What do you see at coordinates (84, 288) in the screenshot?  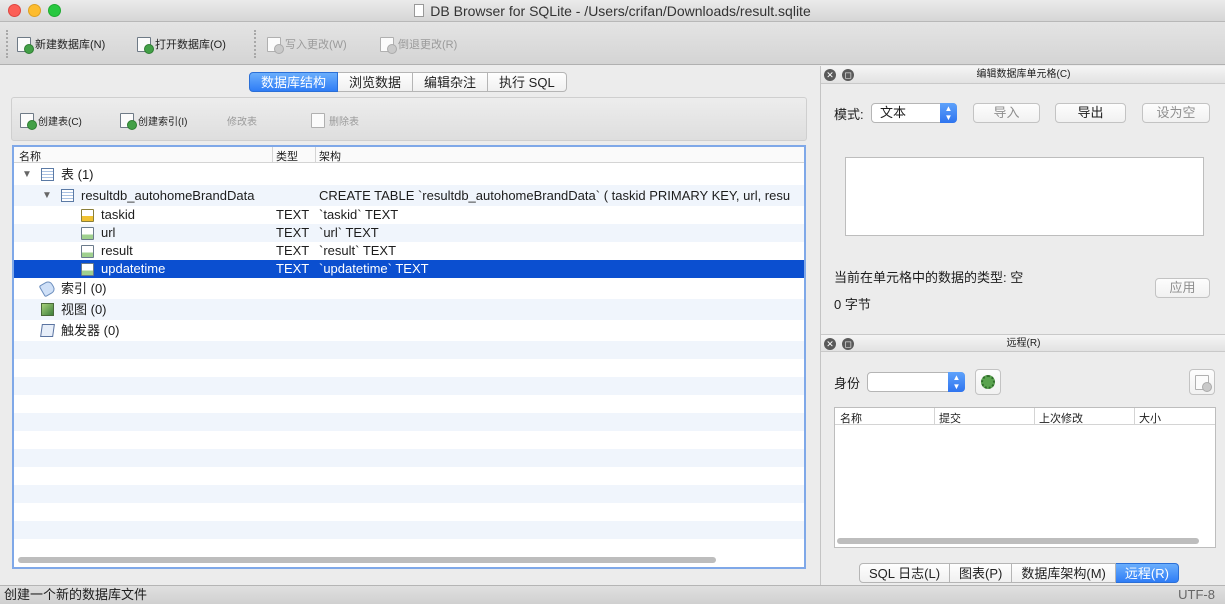 I see `indexes-node-label: 索引 (0)` at bounding box center [84, 288].